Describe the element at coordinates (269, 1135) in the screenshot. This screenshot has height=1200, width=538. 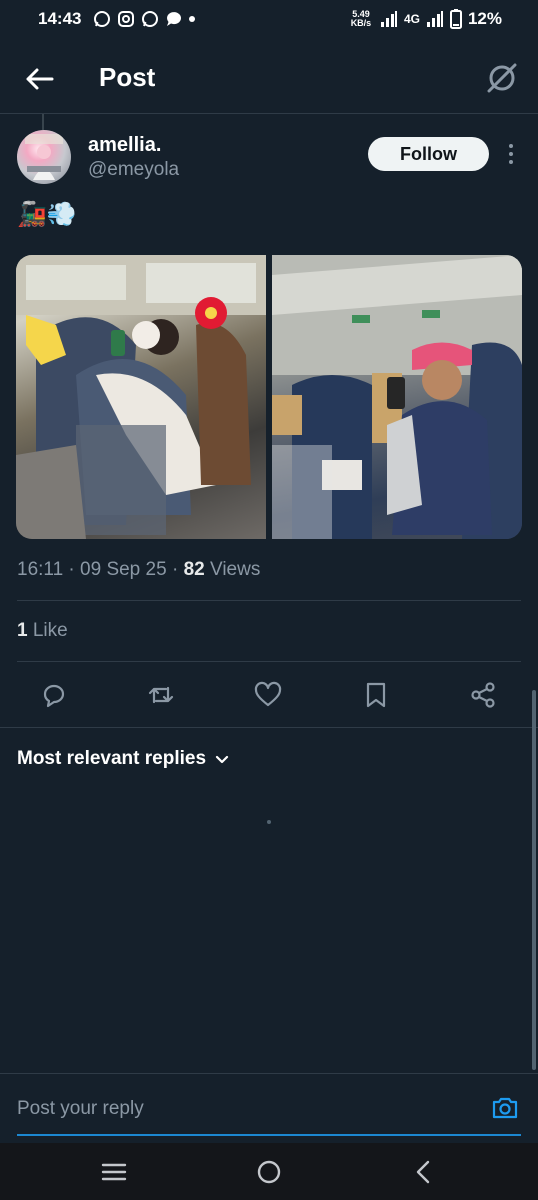
I see `reply-input-underline` at that location.